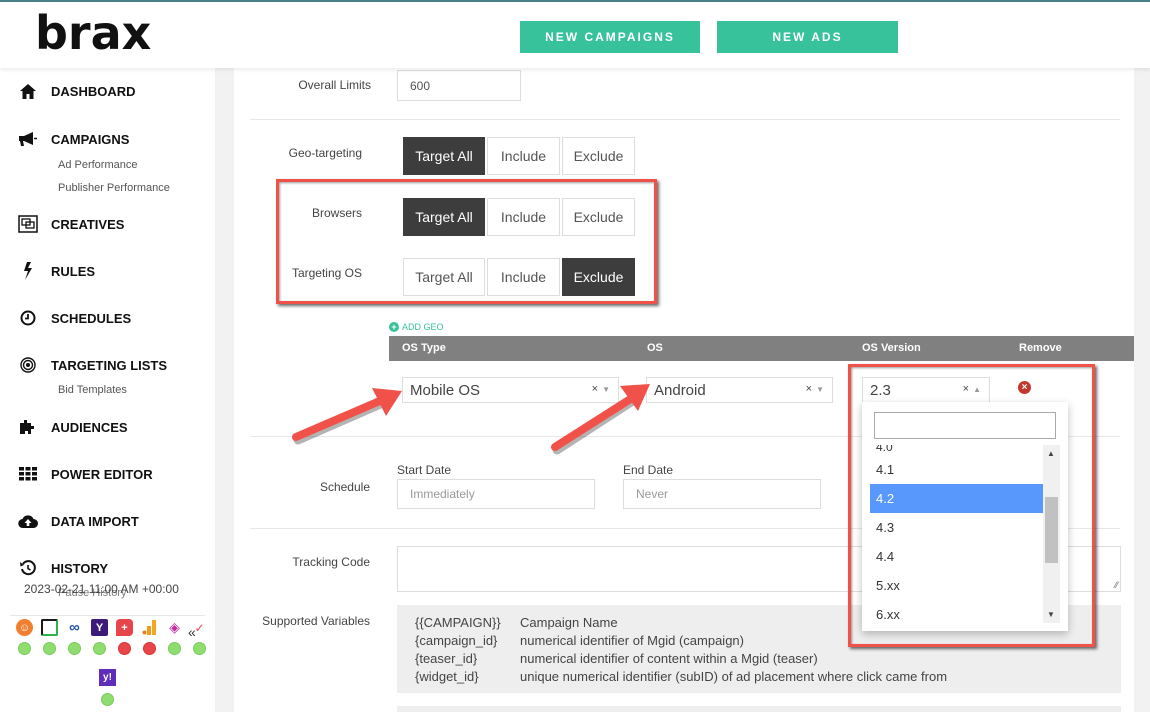  Describe the element at coordinates (73, 271) in the screenshot. I see `sidebar-item-label: RULES` at that location.